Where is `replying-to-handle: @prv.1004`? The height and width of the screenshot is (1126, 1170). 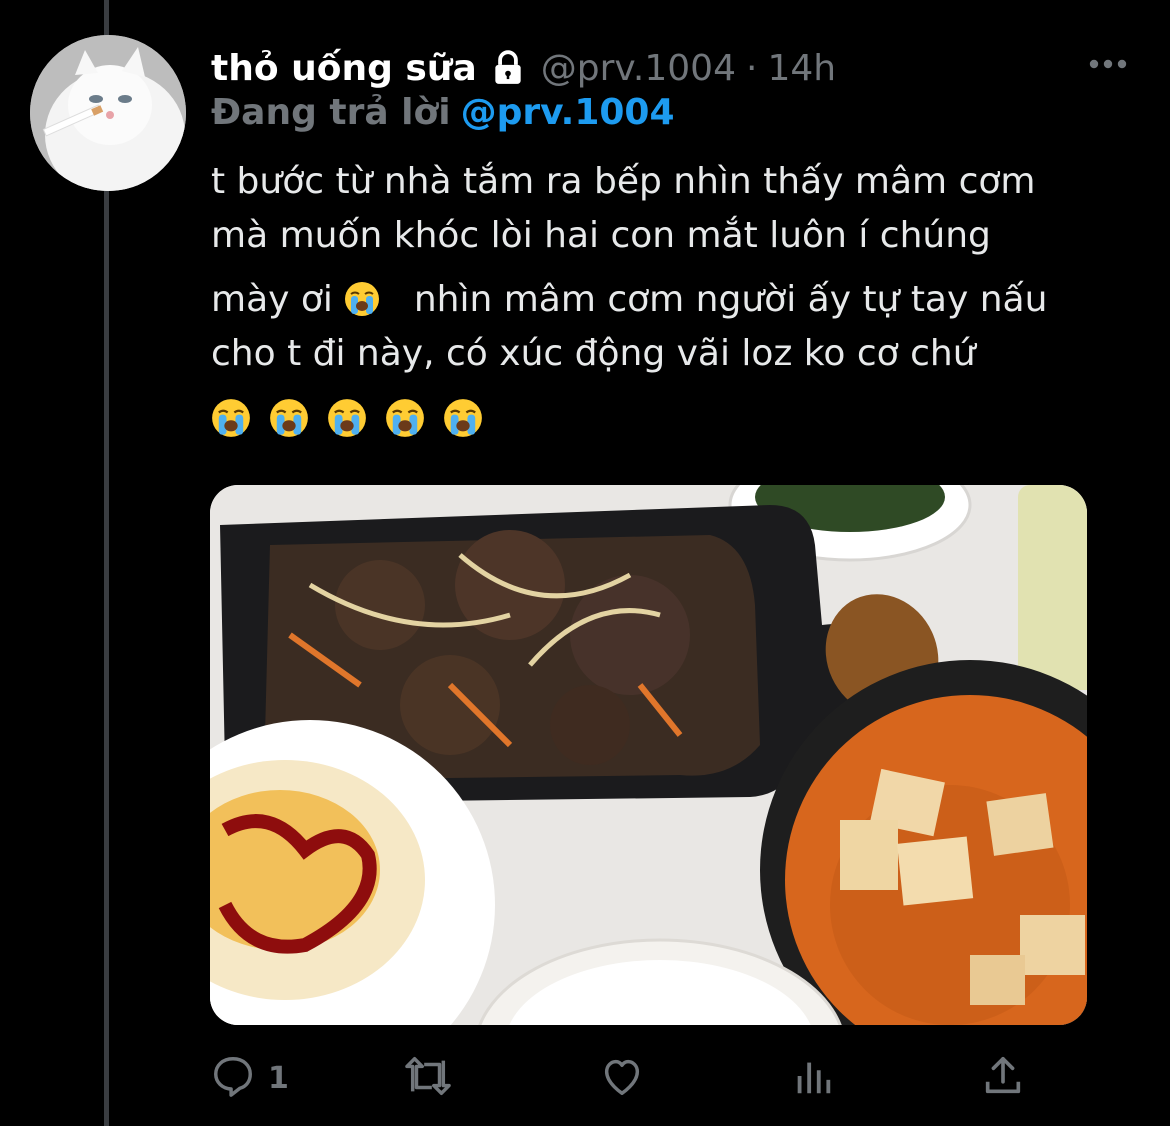
replying-to-handle: @prv.1004 is located at coordinates (568, 112).